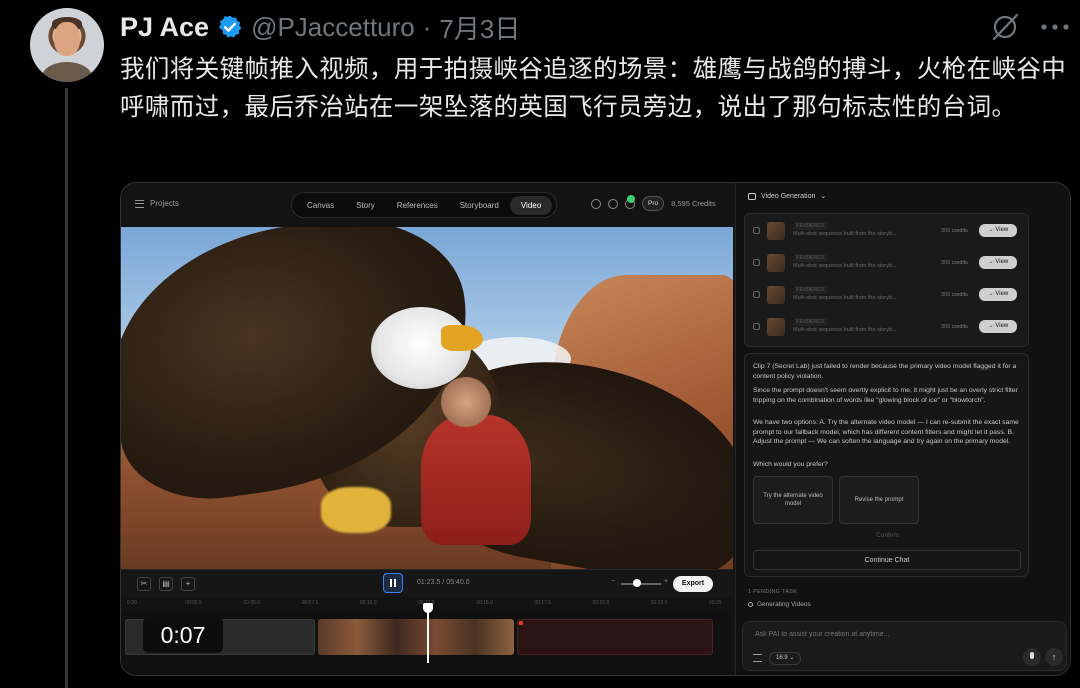 The image size is (1080, 688). Describe the element at coordinates (782, 658) in the screenshot. I see `aspect-ratio-value: 16:9` at that location.